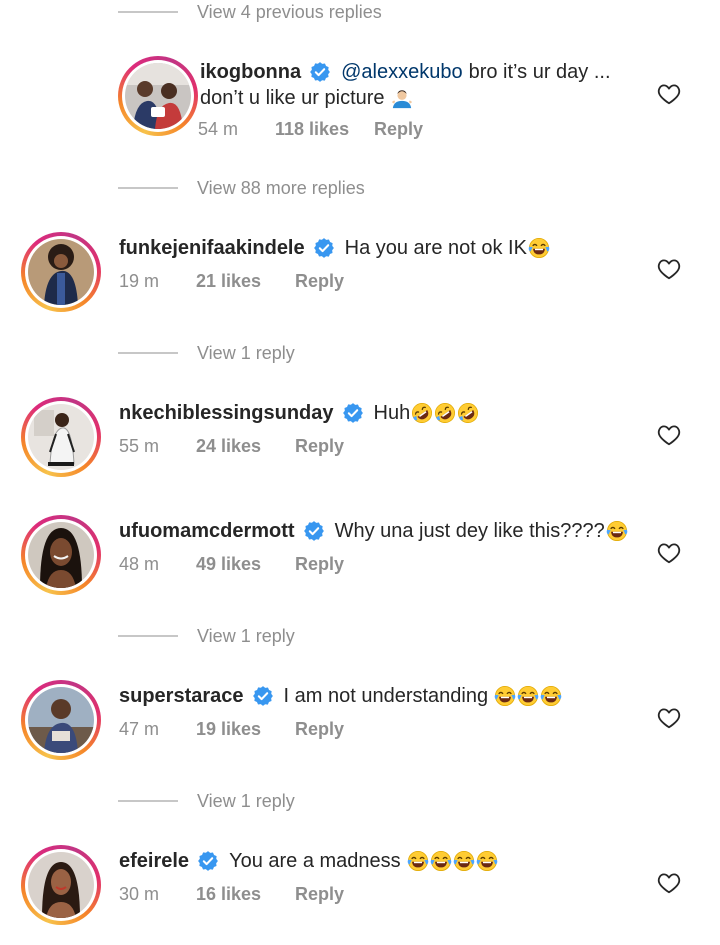 Image resolution: width=720 pixels, height=945 pixels. Describe the element at coordinates (289, 11) in the screenshot. I see `view-replies-label: View 4 previous replies` at that location.